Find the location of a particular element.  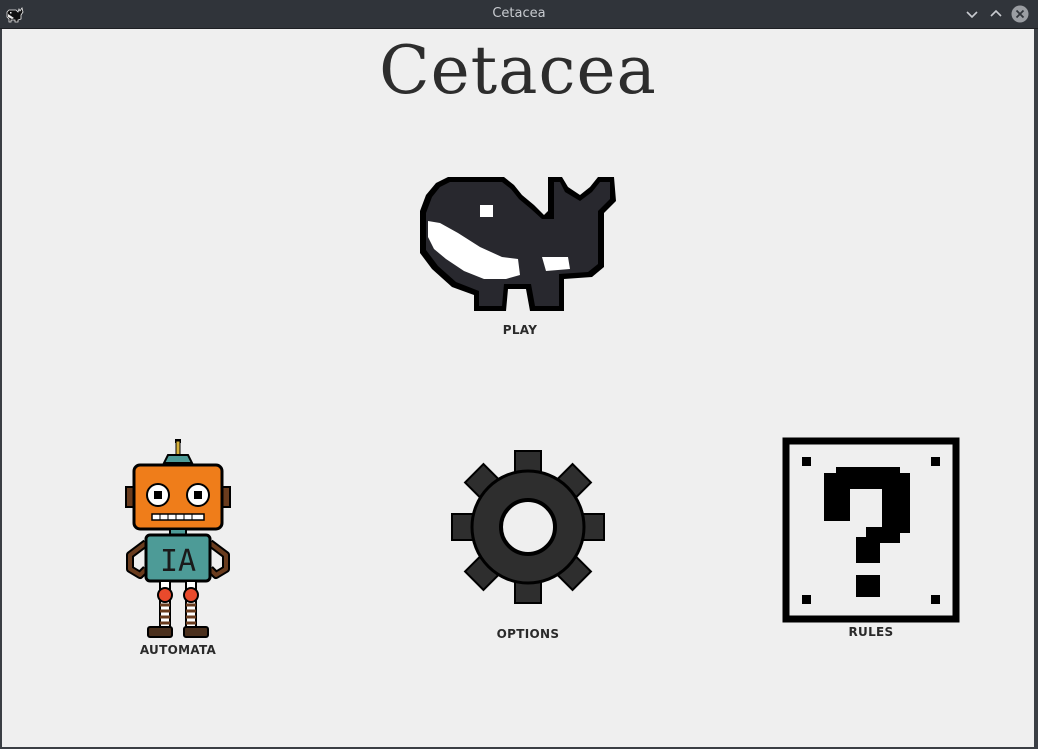

minimize-icon is located at coordinates (972, 14).